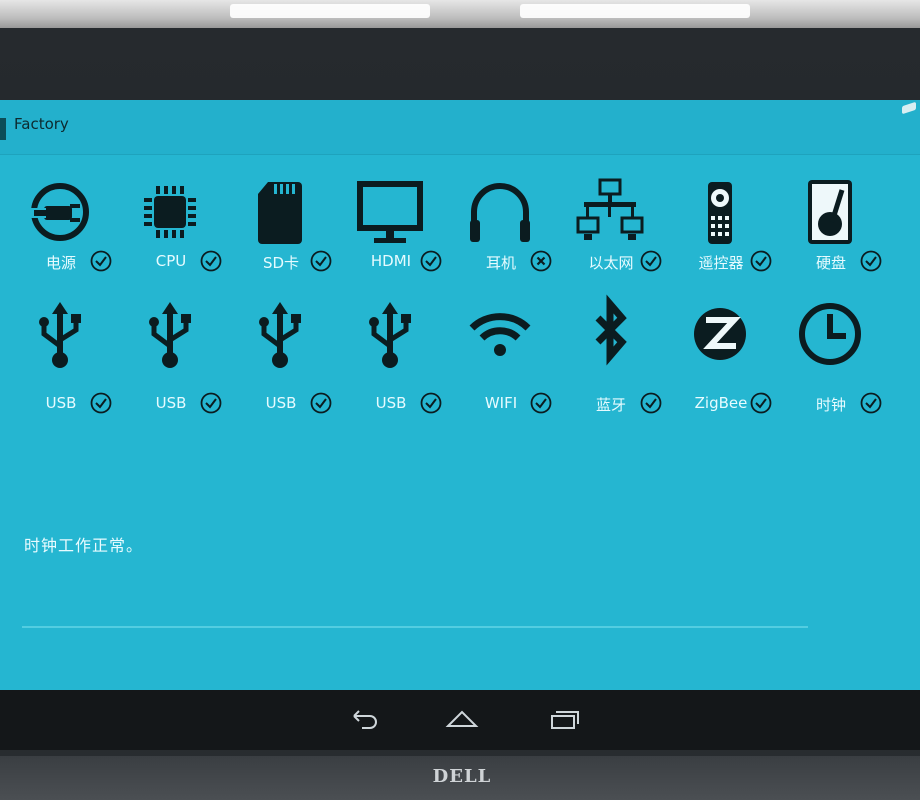 The height and width of the screenshot is (800, 920). I want to click on hard-disk-icon, so click(830, 212).